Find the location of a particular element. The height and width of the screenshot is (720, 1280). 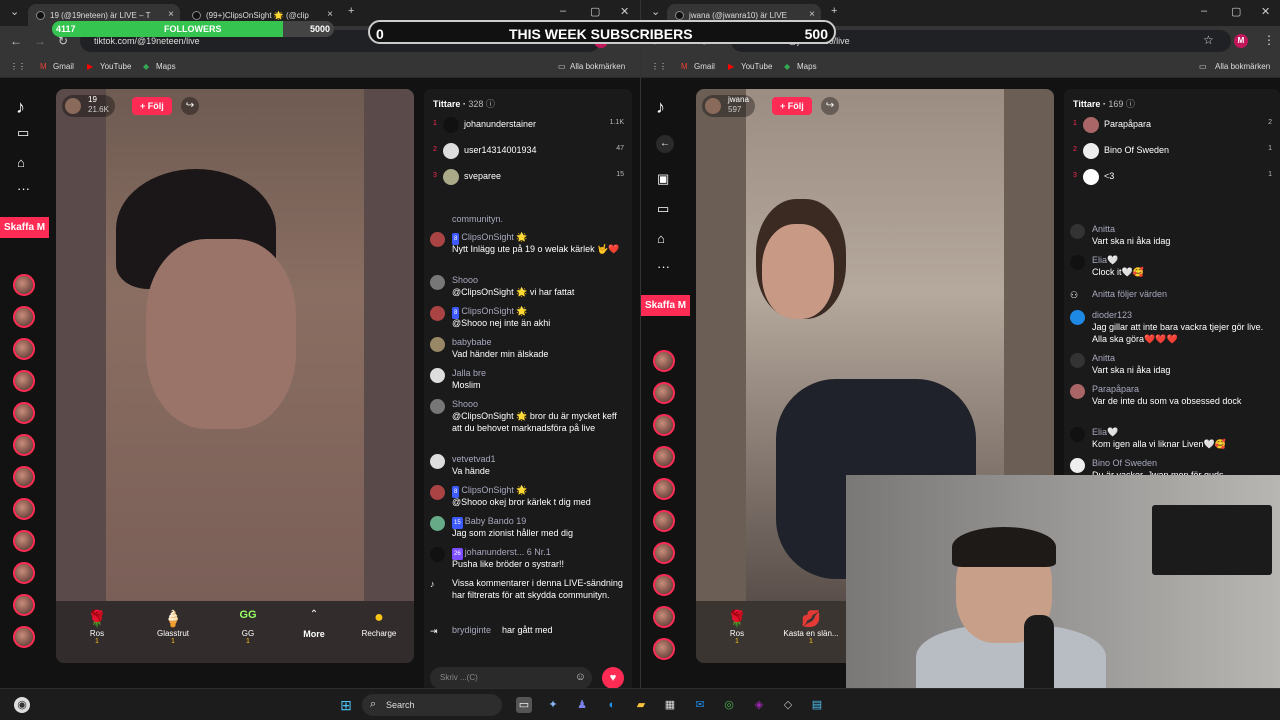

message-user: Parapåpara is located at coordinates (1115, 389).